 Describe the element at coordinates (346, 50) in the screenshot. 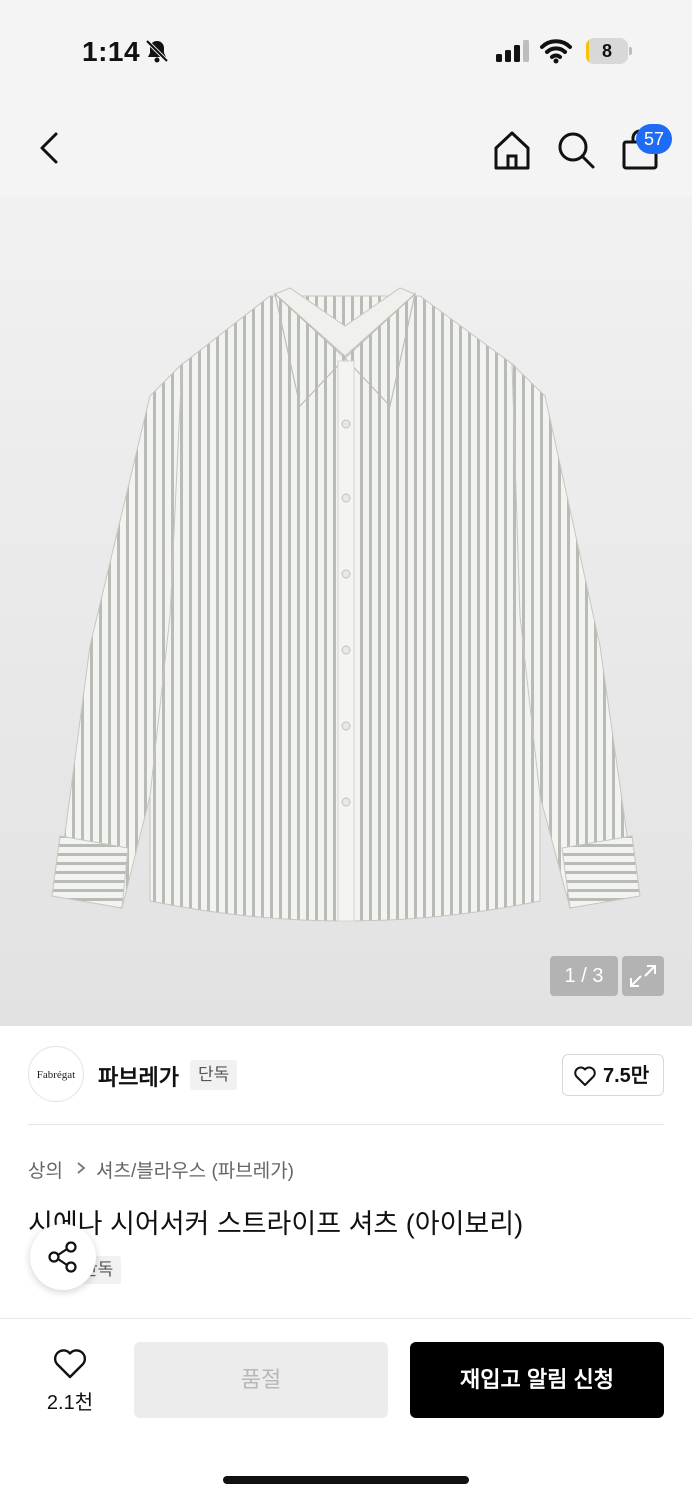

I see `status-bar: 1:14 8` at that location.